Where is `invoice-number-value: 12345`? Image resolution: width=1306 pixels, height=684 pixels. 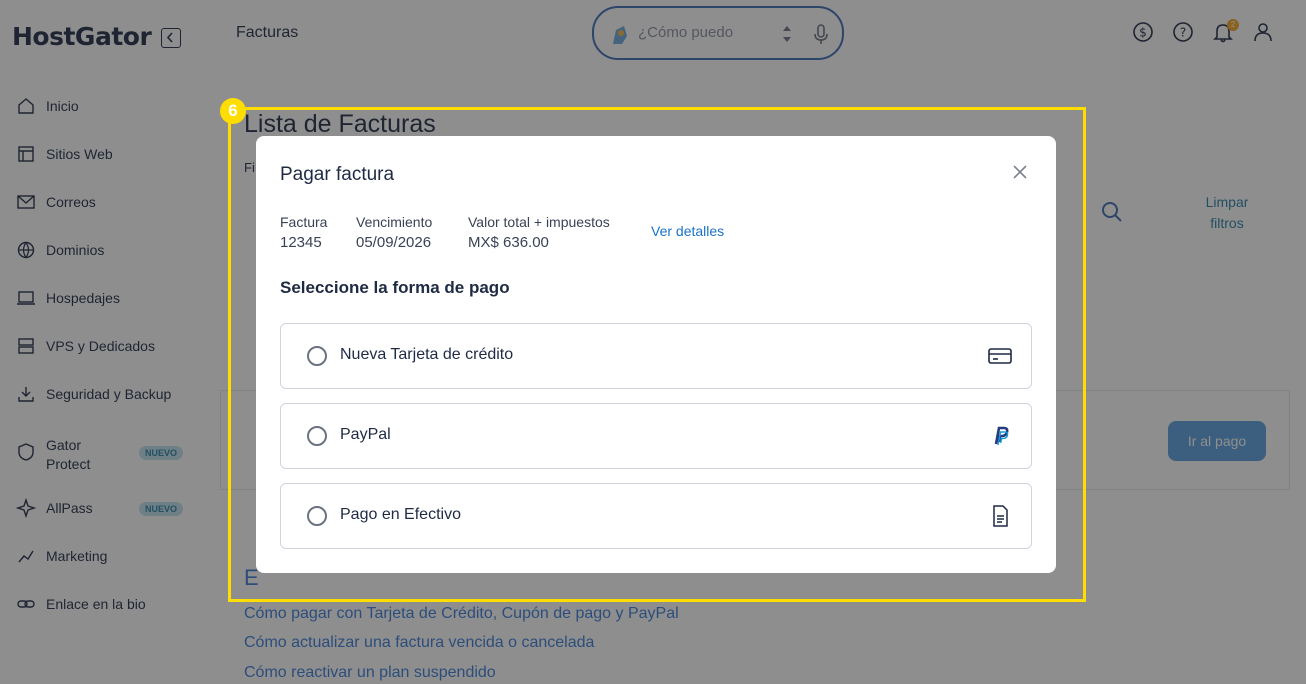
invoice-number-value: 12345 is located at coordinates (301, 242).